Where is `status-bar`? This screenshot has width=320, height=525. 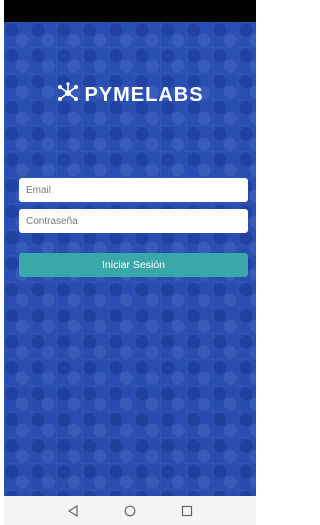 status-bar is located at coordinates (130, 11).